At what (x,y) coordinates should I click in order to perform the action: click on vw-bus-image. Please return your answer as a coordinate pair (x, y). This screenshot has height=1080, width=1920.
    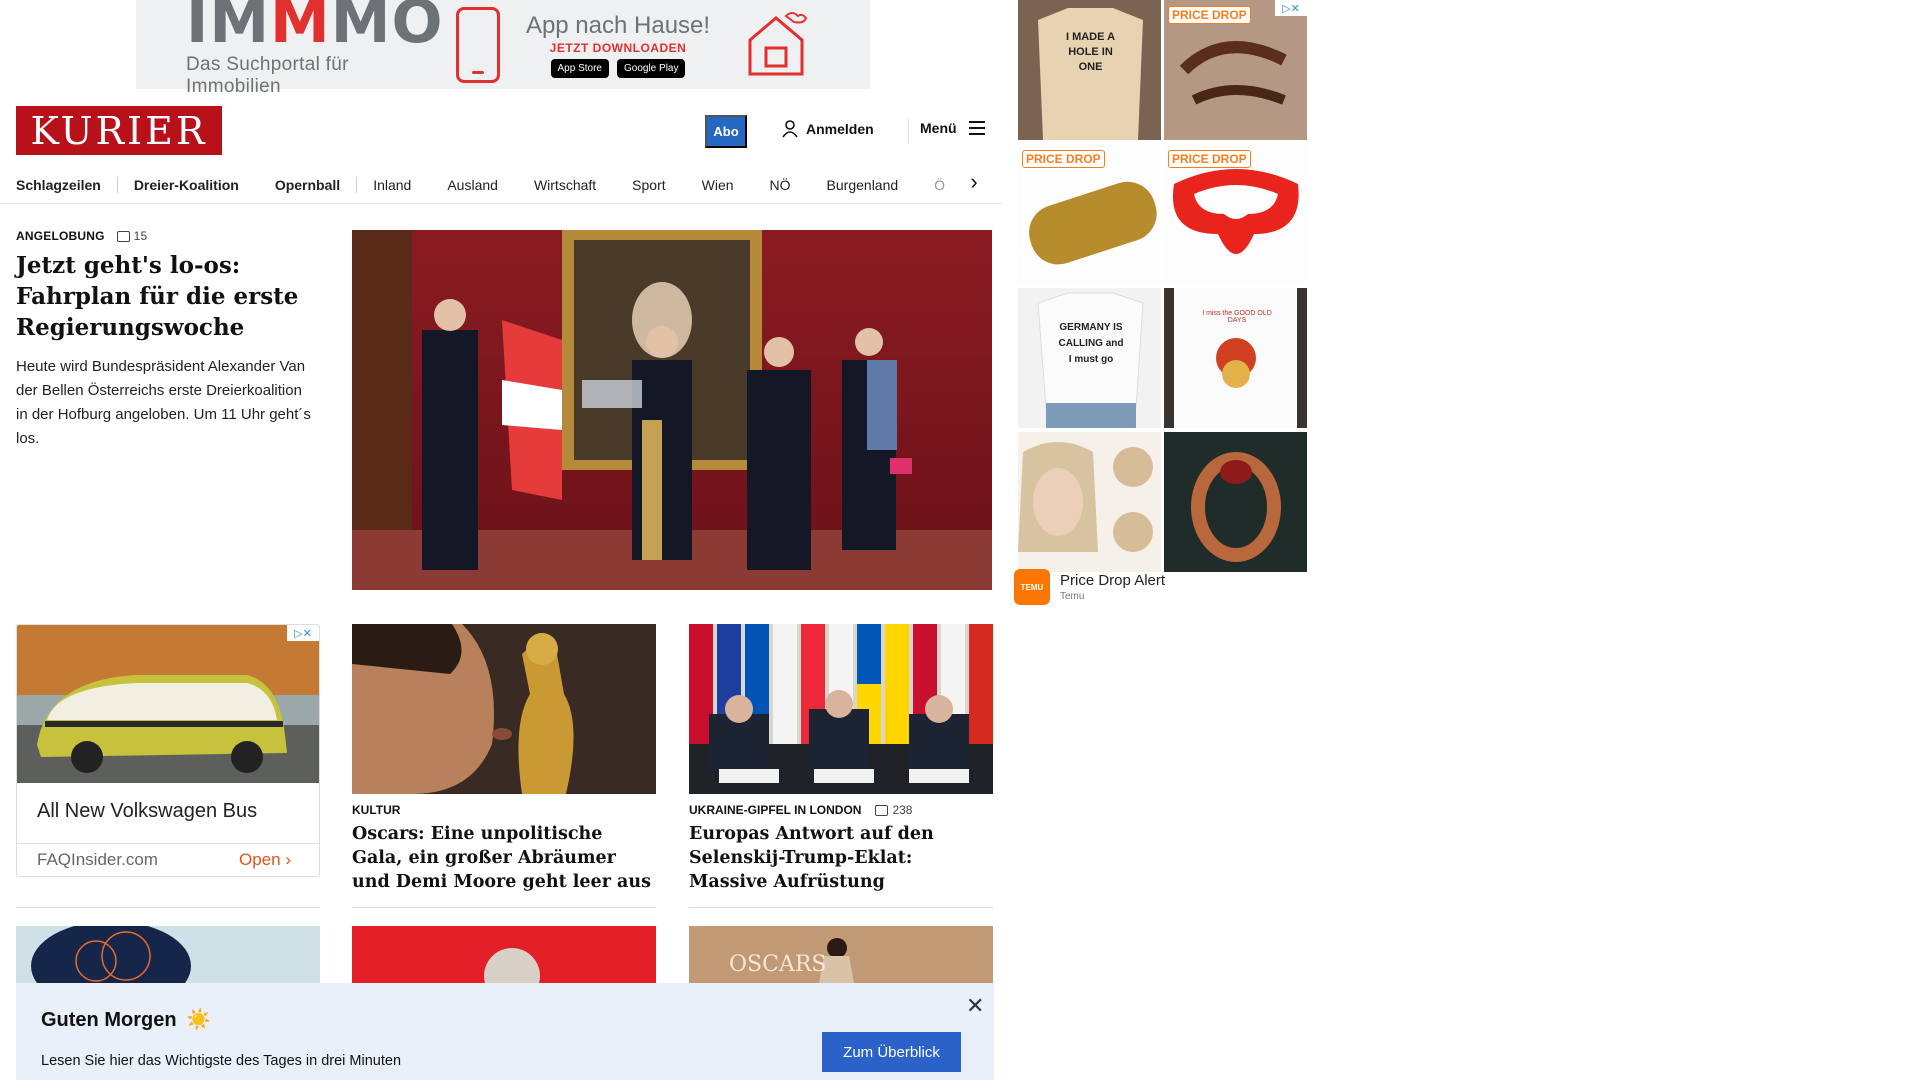
    Looking at the image, I should click on (168, 704).